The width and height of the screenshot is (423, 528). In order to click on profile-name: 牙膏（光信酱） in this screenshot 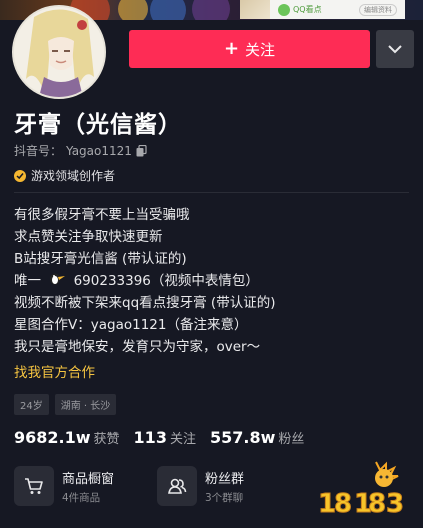, I will do `click(98, 125)`.